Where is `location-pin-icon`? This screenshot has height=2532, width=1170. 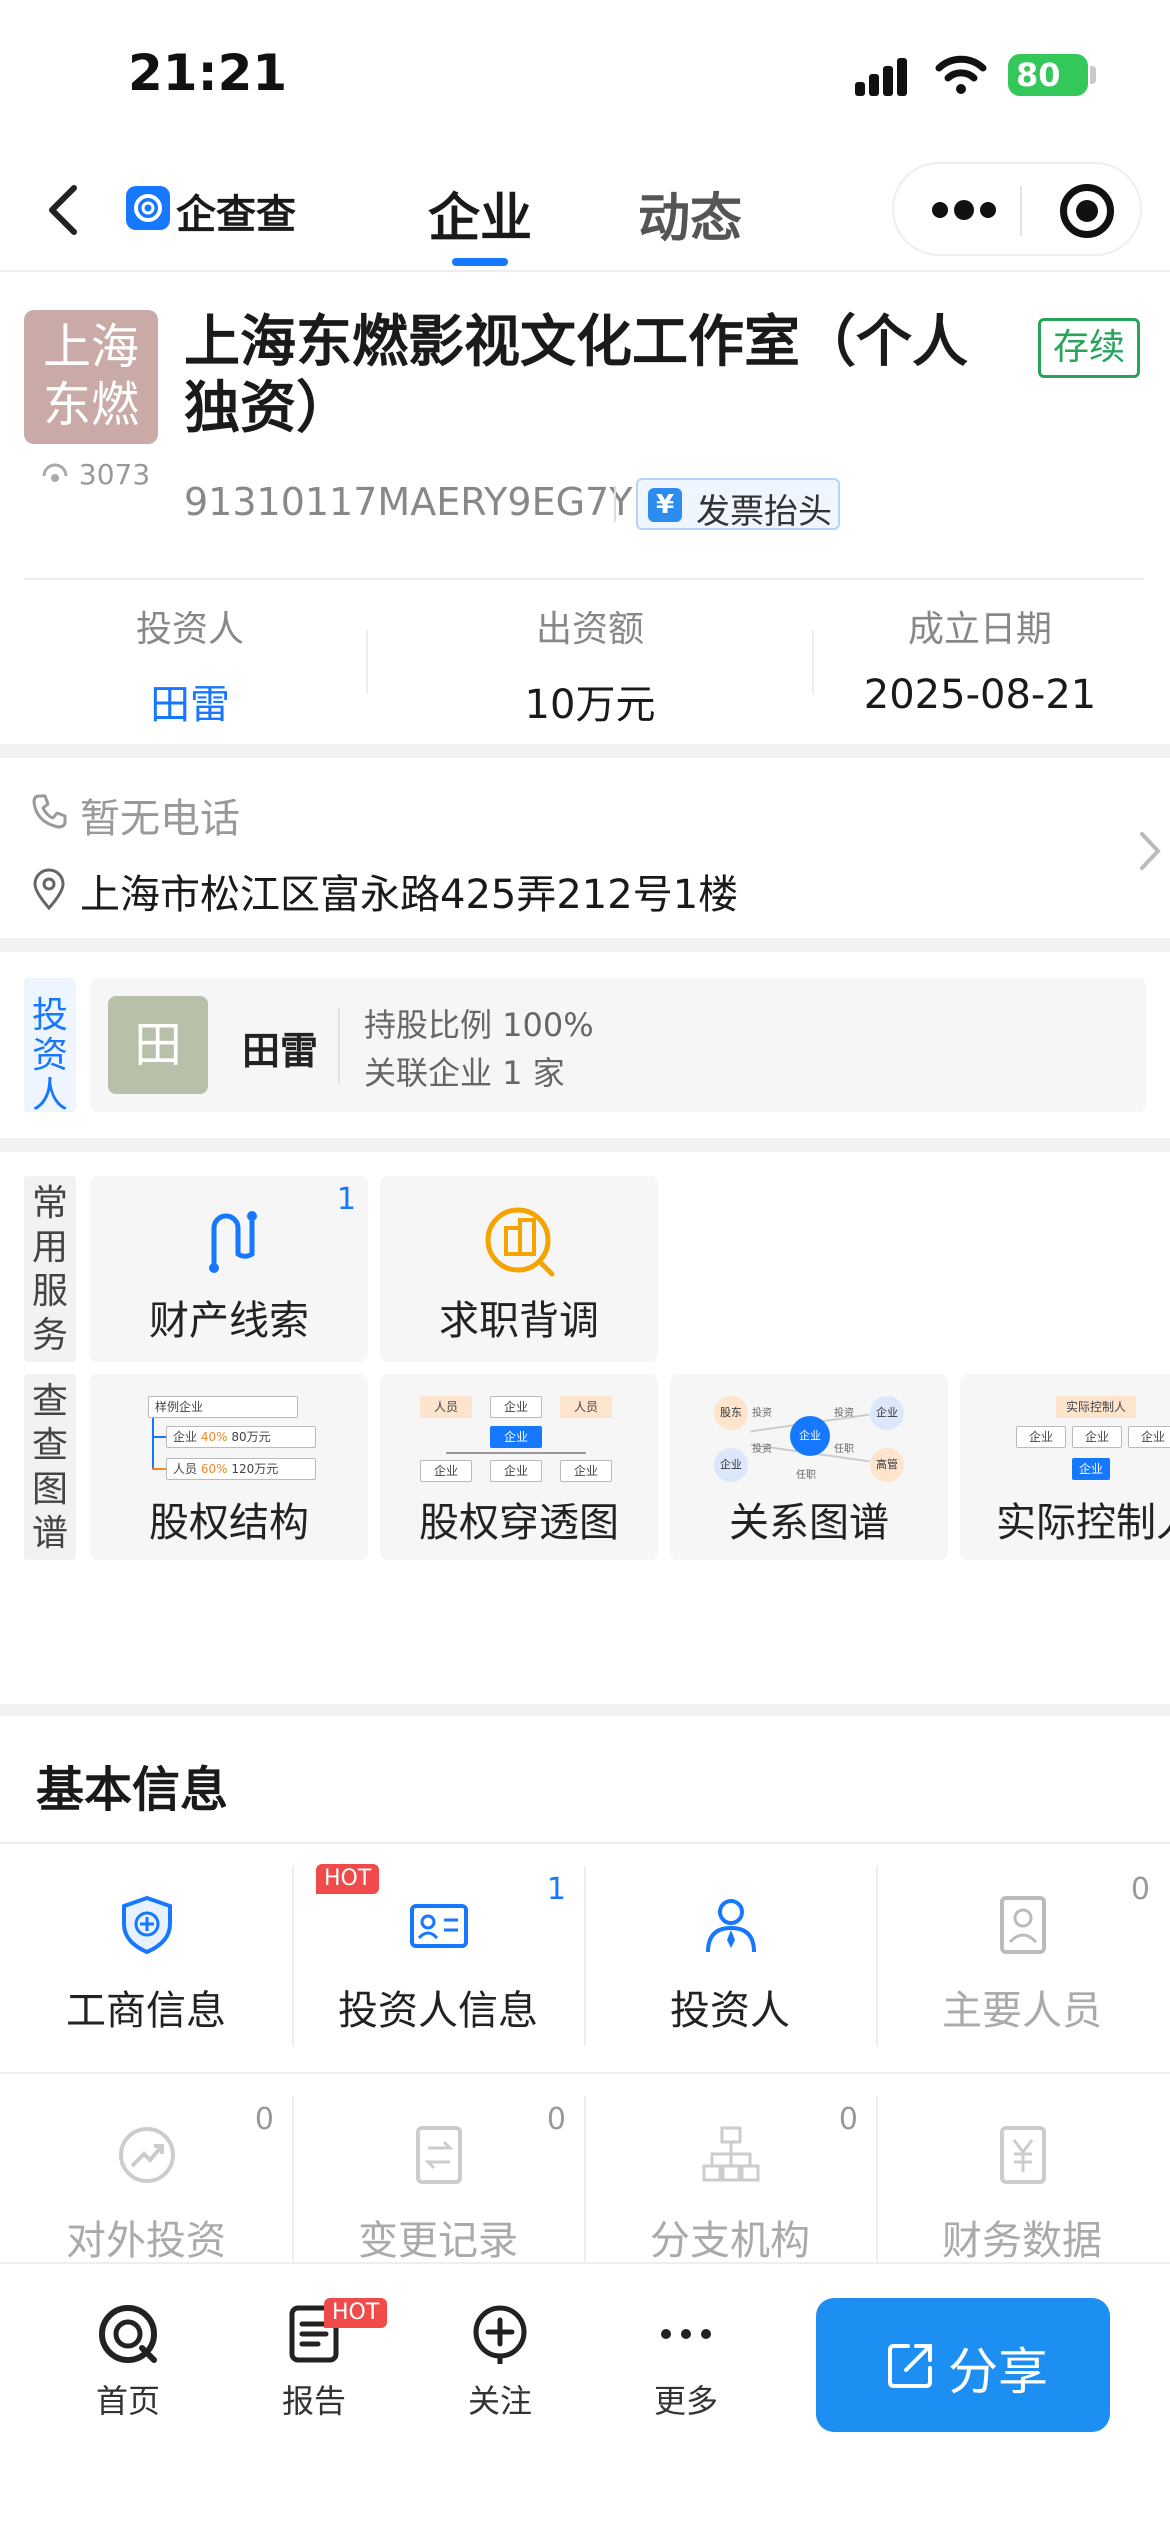 location-pin-icon is located at coordinates (49, 889).